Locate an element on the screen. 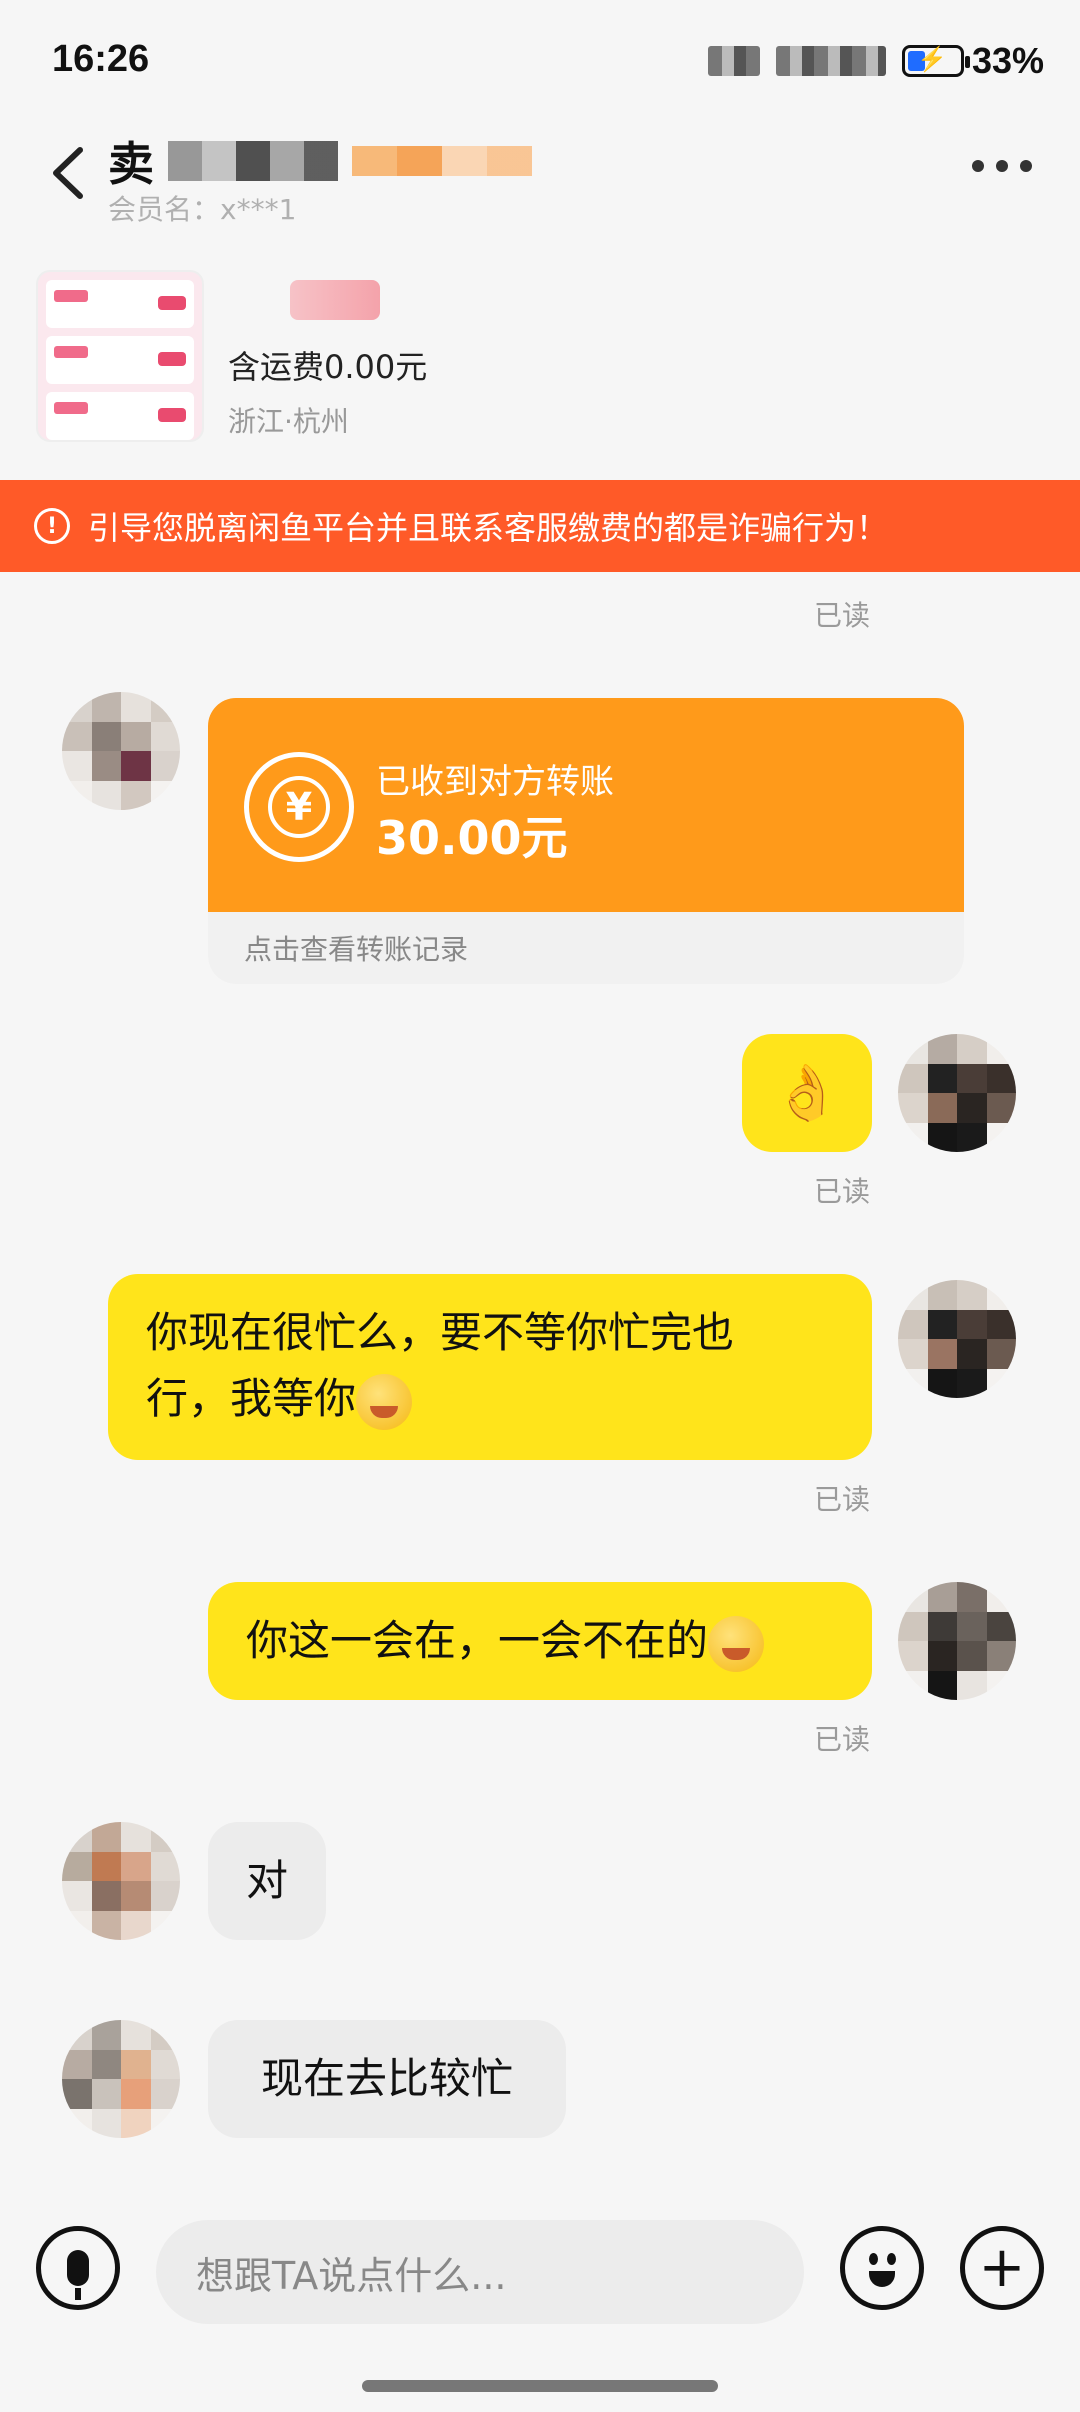  message-text: 对 is located at coordinates (266, 1880).